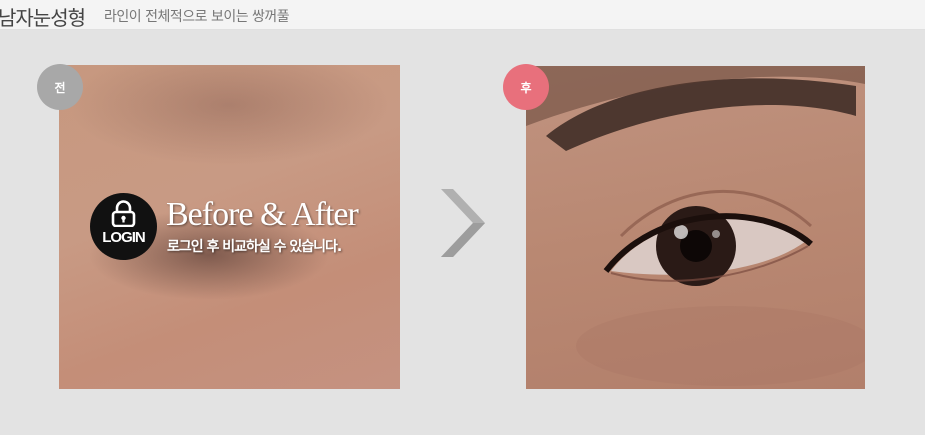  I want to click on page-subtitle: 라인이 전체적으로 보이는 쌍꺼풀, so click(197, 17).